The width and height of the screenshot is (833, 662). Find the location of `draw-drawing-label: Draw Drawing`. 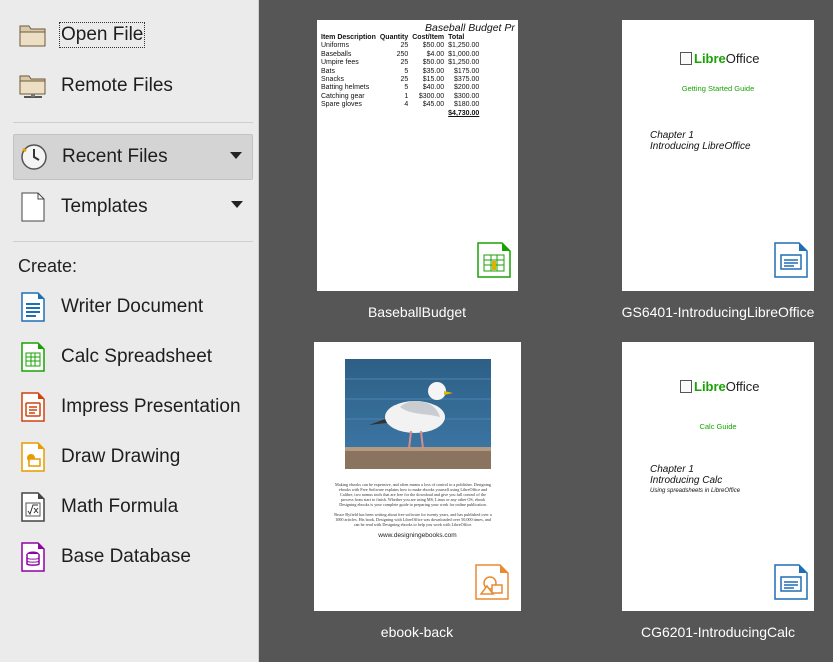

draw-drawing-label: Draw Drawing is located at coordinates (121, 456).